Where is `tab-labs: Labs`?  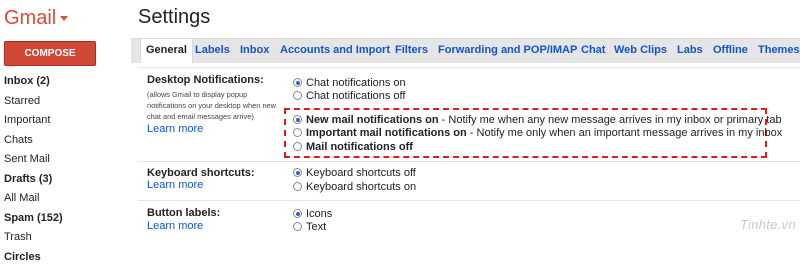 tab-labs: Labs is located at coordinates (690, 51).